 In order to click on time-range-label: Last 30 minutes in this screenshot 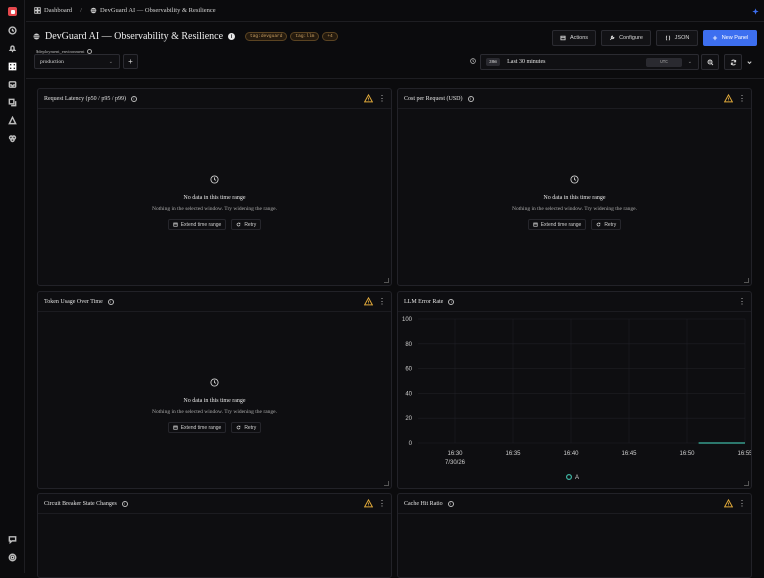, I will do `click(526, 62)`.